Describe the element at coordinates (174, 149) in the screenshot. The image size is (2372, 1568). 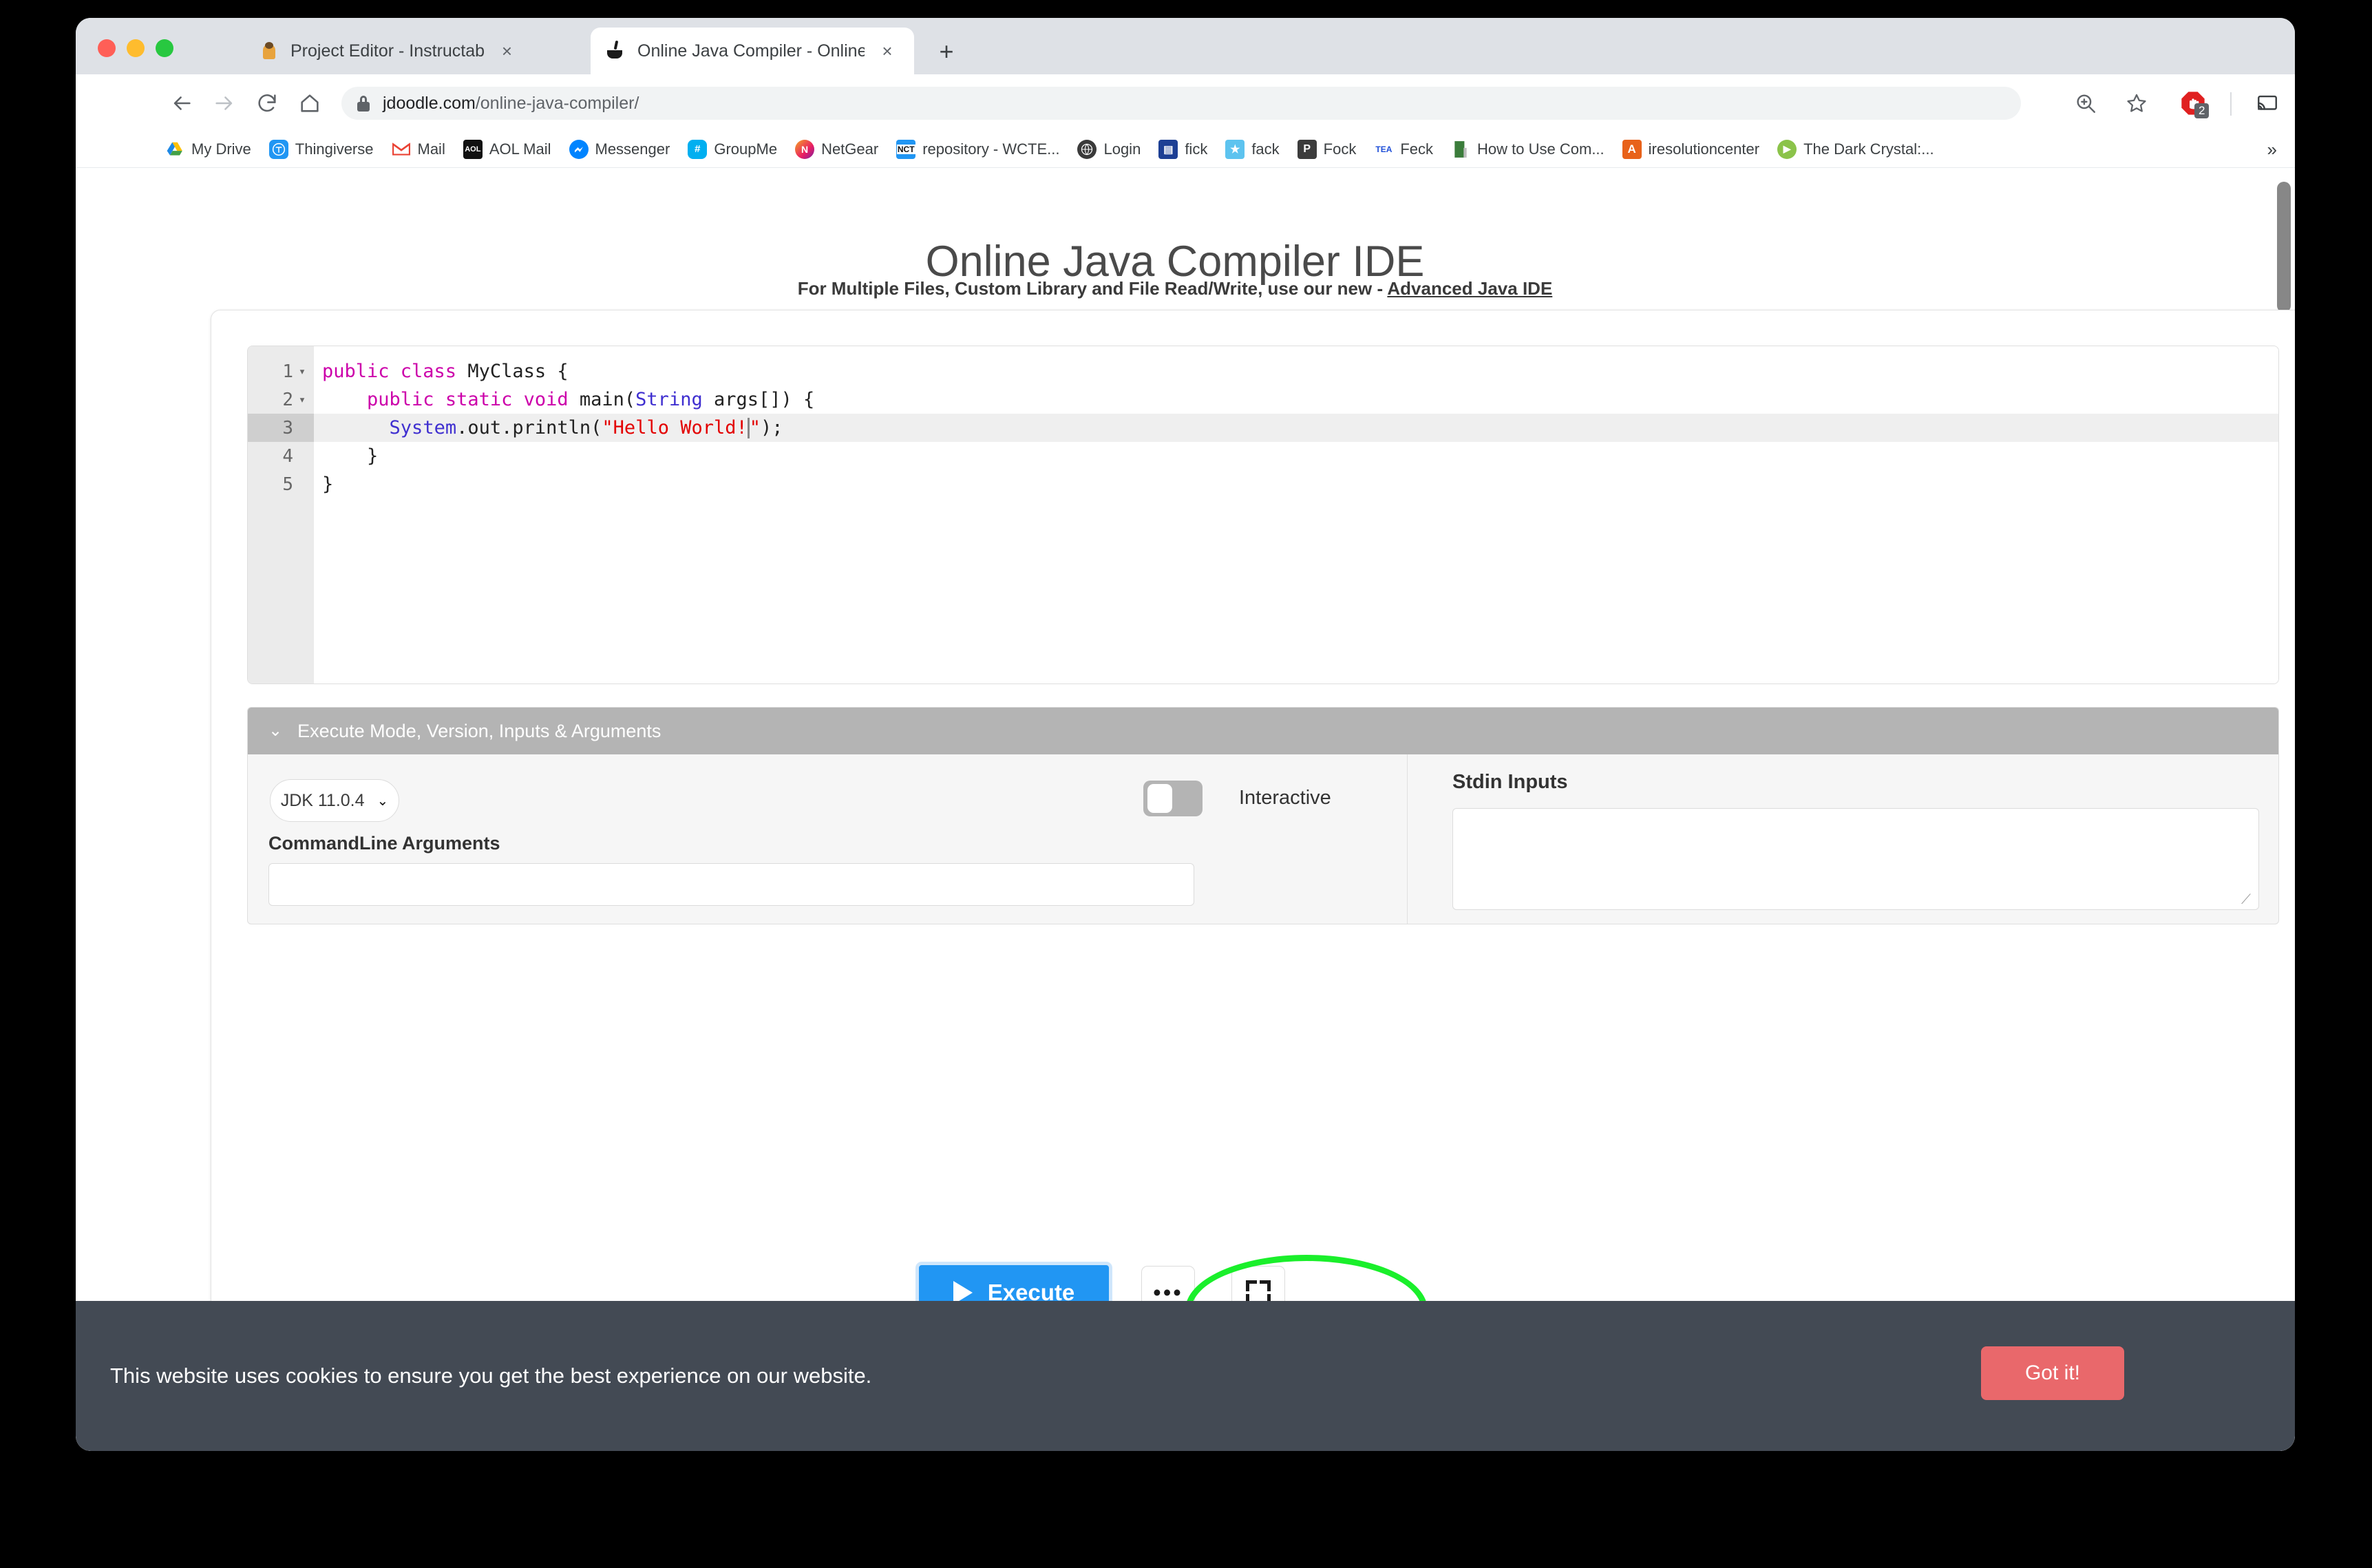
I see `google-drive-icon` at that location.